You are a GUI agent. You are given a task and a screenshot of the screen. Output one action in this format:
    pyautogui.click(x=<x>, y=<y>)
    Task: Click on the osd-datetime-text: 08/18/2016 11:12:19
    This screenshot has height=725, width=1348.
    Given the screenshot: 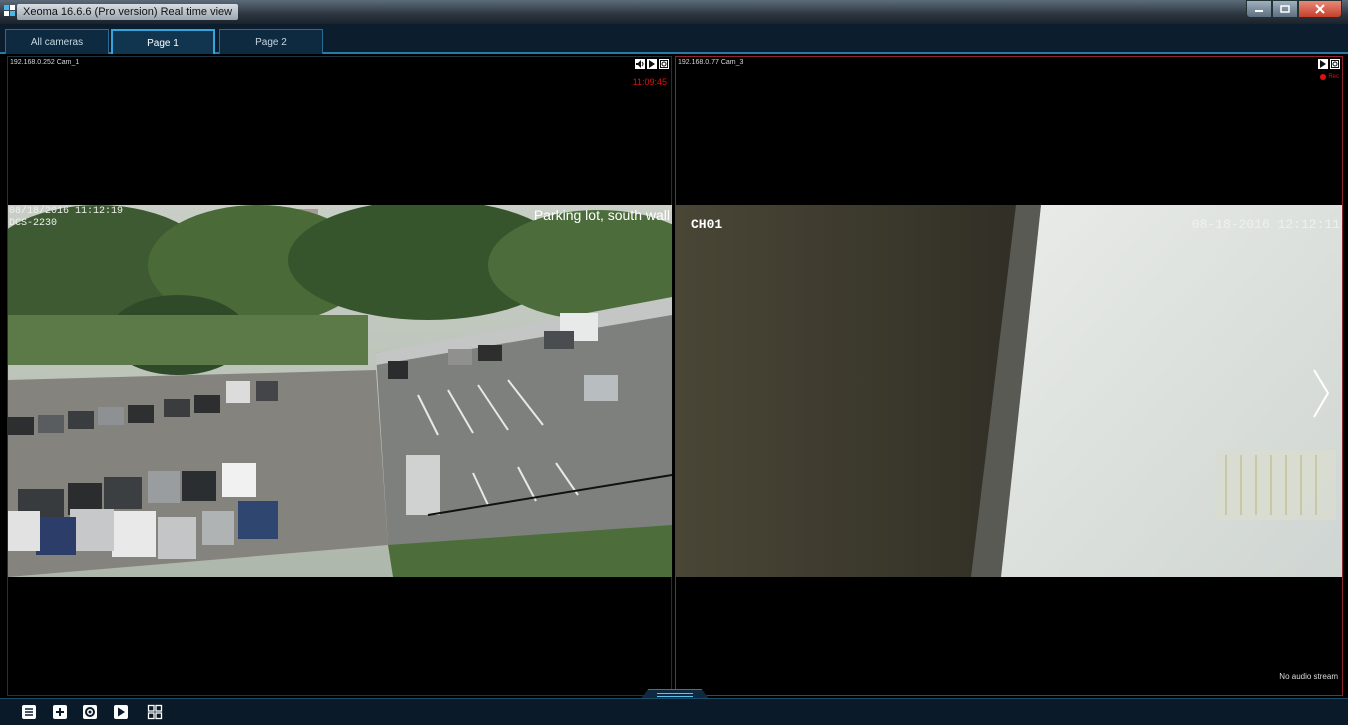 What is the action you would take?
    pyautogui.click(x=66, y=211)
    